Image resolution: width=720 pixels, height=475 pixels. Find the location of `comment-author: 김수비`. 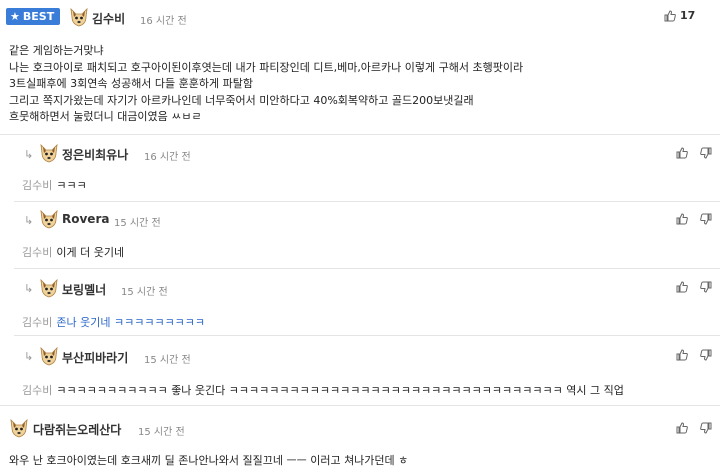

comment-author: 김수비 is located at coordinates (108, 18).